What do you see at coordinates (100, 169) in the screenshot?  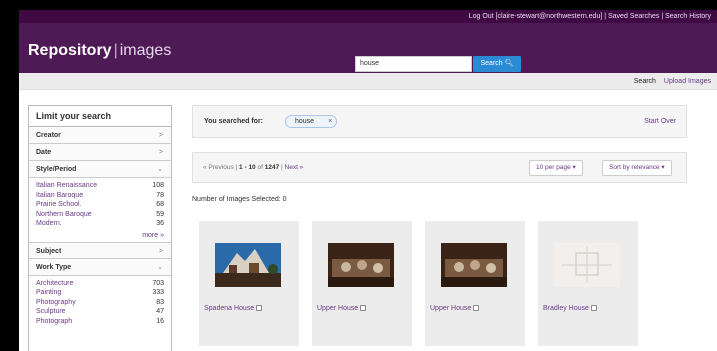 I see `facet-style-period: Style/Period ⌄` at bounding box center [100, 169].